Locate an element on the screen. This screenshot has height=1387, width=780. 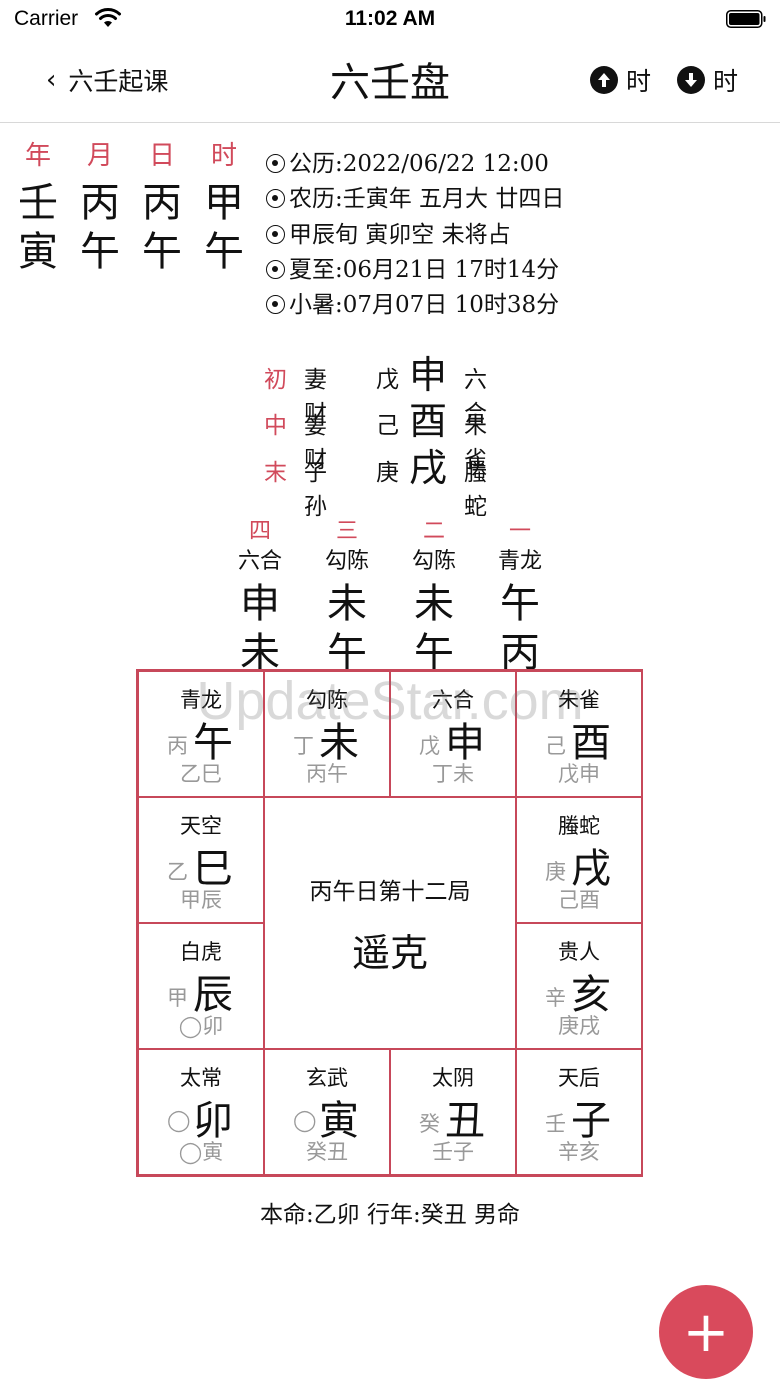
lesson-title: 丙午日第十二局 is located at coordinates (390, 892).